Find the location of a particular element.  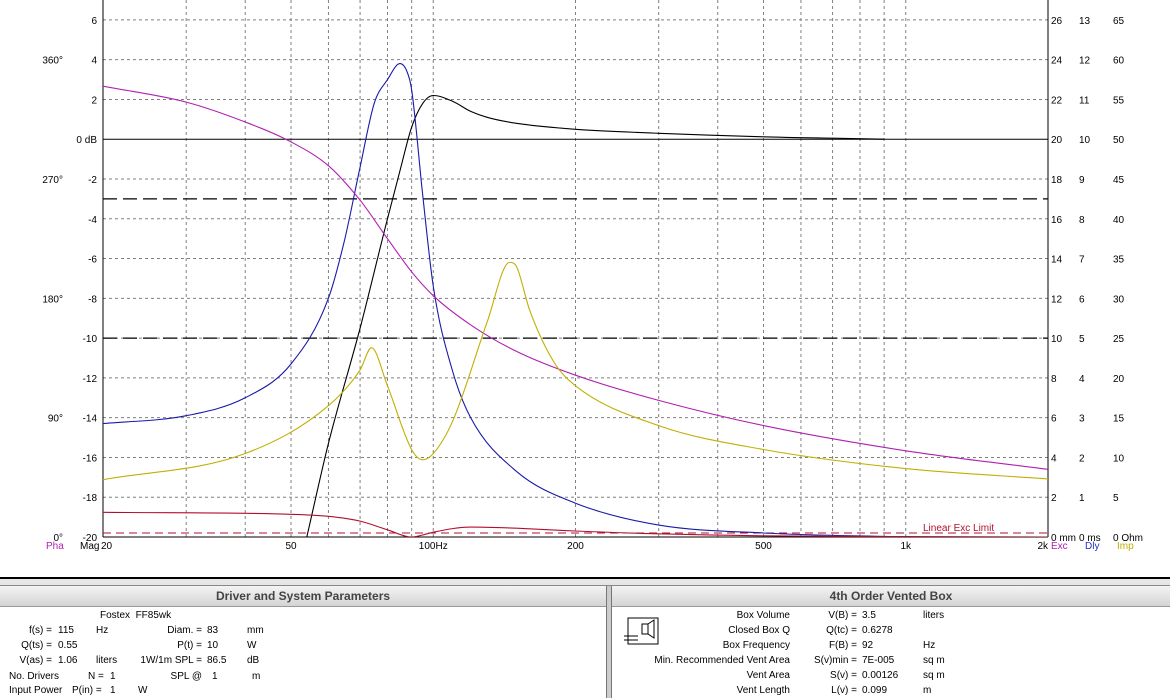

box-param-label: Closed Box Q is located at coordinates (759, 630).